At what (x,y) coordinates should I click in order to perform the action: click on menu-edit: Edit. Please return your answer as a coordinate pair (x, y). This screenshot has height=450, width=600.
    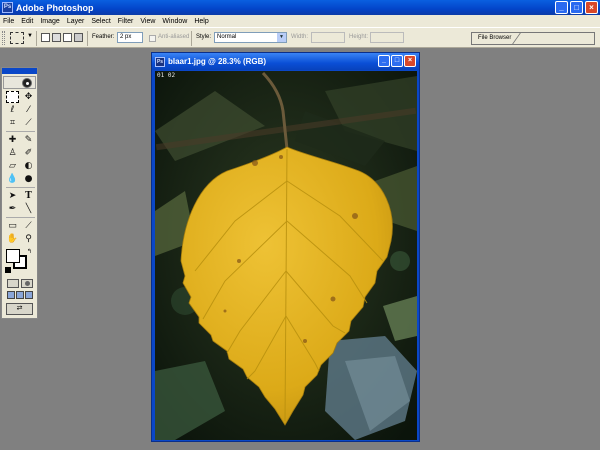
    Looking at the image, I should click on (27, 21).